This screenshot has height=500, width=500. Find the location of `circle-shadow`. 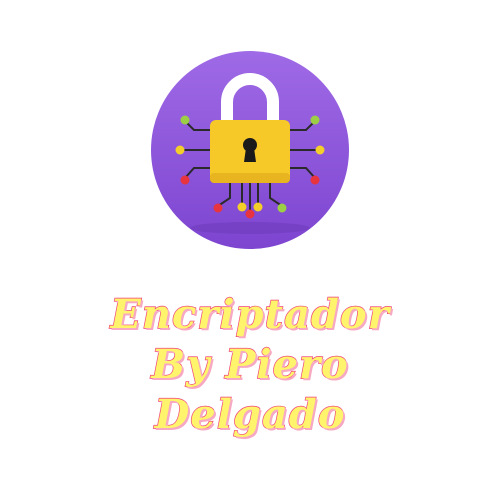

circle-shadow is located at coordinates (250, 228).